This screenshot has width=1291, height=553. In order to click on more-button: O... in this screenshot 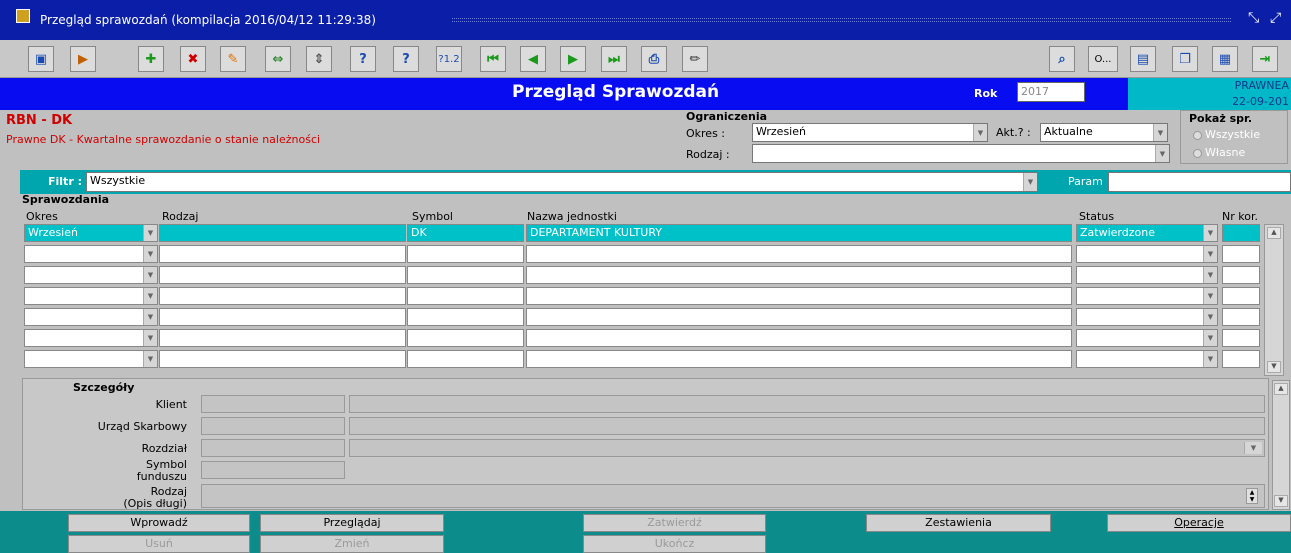, I will do `click(1103, 59)`.